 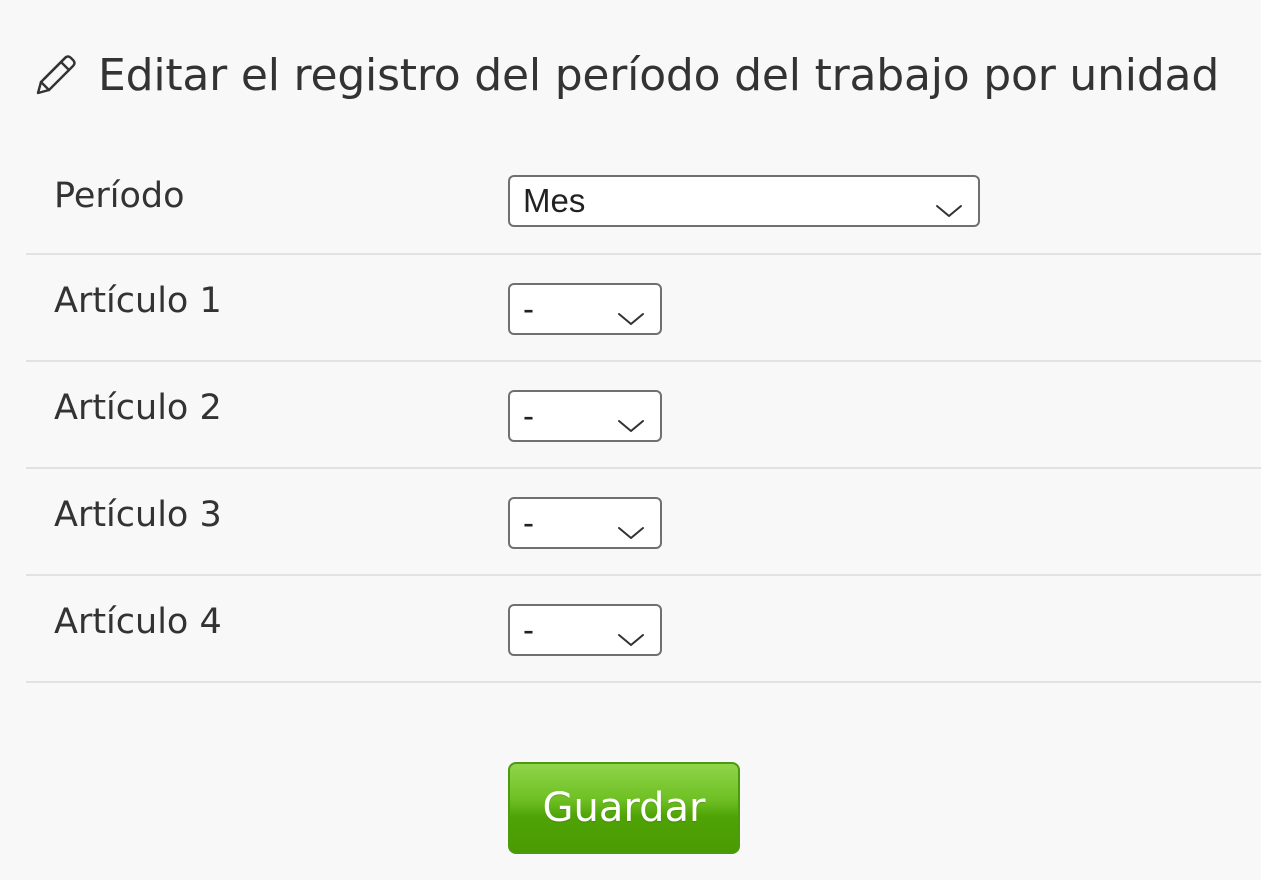 I want to click on article-4-select-value: -, so click(x=528, y=629).